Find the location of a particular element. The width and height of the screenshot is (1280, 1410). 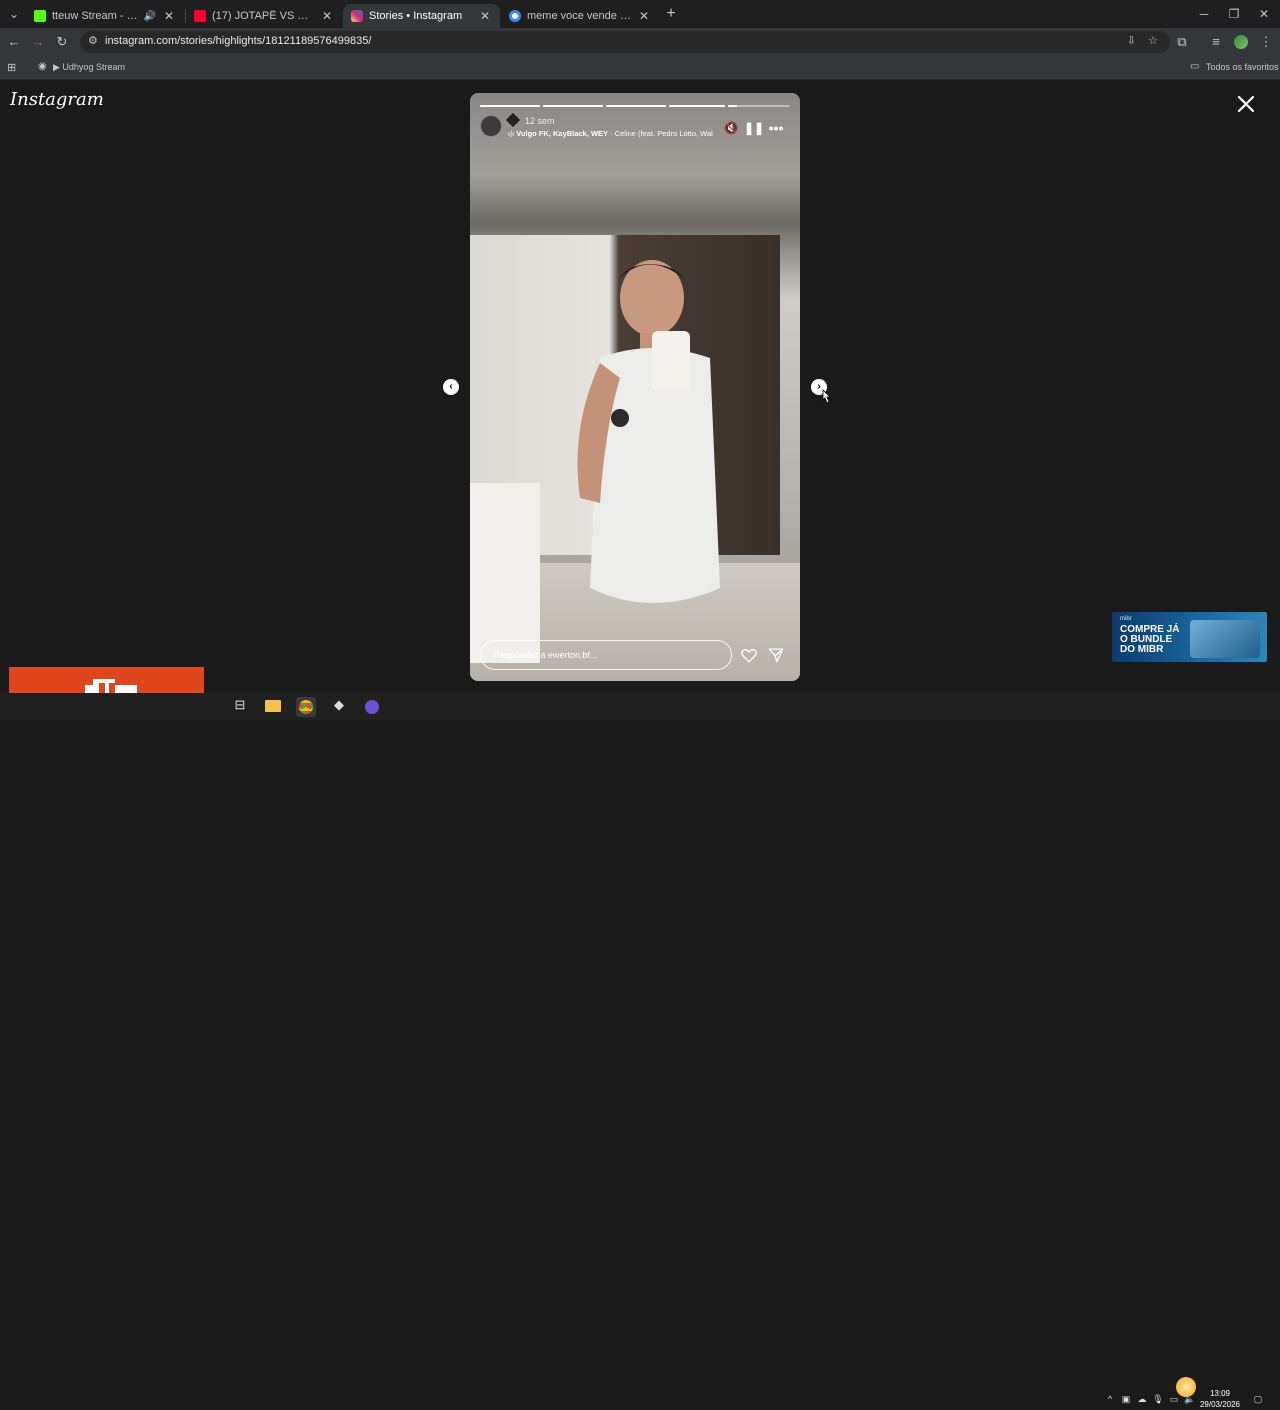

previous-story-button: ‹ is located at coordinates (451, 387).